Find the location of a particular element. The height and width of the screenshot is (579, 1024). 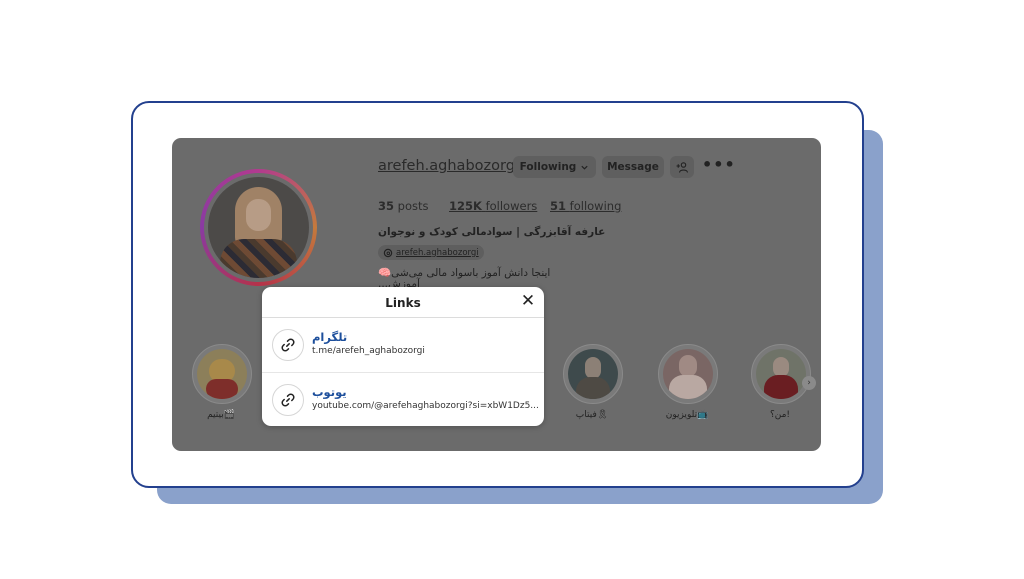

threads-badge: arefeh.aghabozorgi is located at coordinates (431, 252).